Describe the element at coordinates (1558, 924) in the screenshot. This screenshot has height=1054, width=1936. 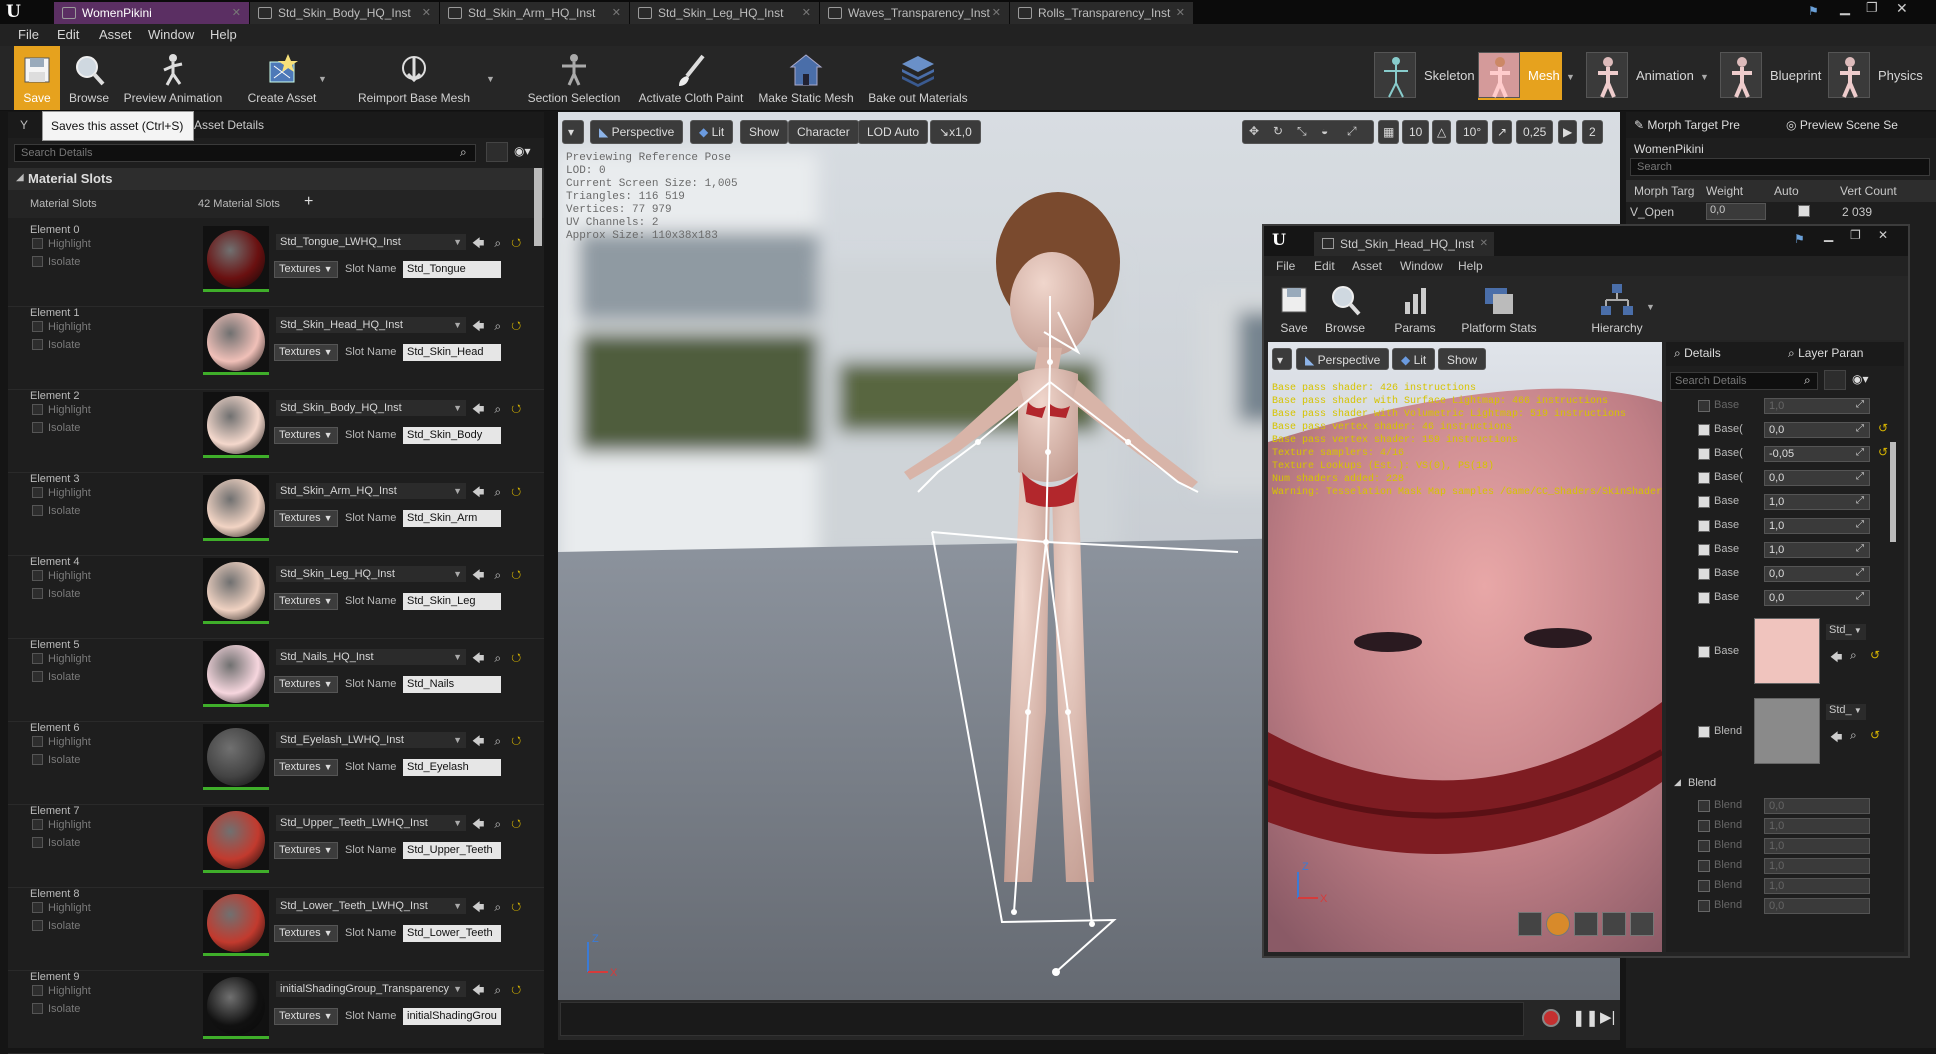
I see `sphere-preview-icon` at that location.